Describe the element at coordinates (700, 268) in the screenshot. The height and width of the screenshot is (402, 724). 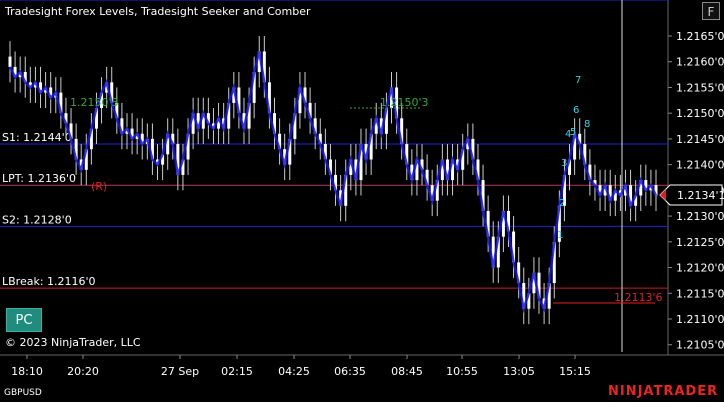
I see `y-tick-label: 1.2120'0` at that location.